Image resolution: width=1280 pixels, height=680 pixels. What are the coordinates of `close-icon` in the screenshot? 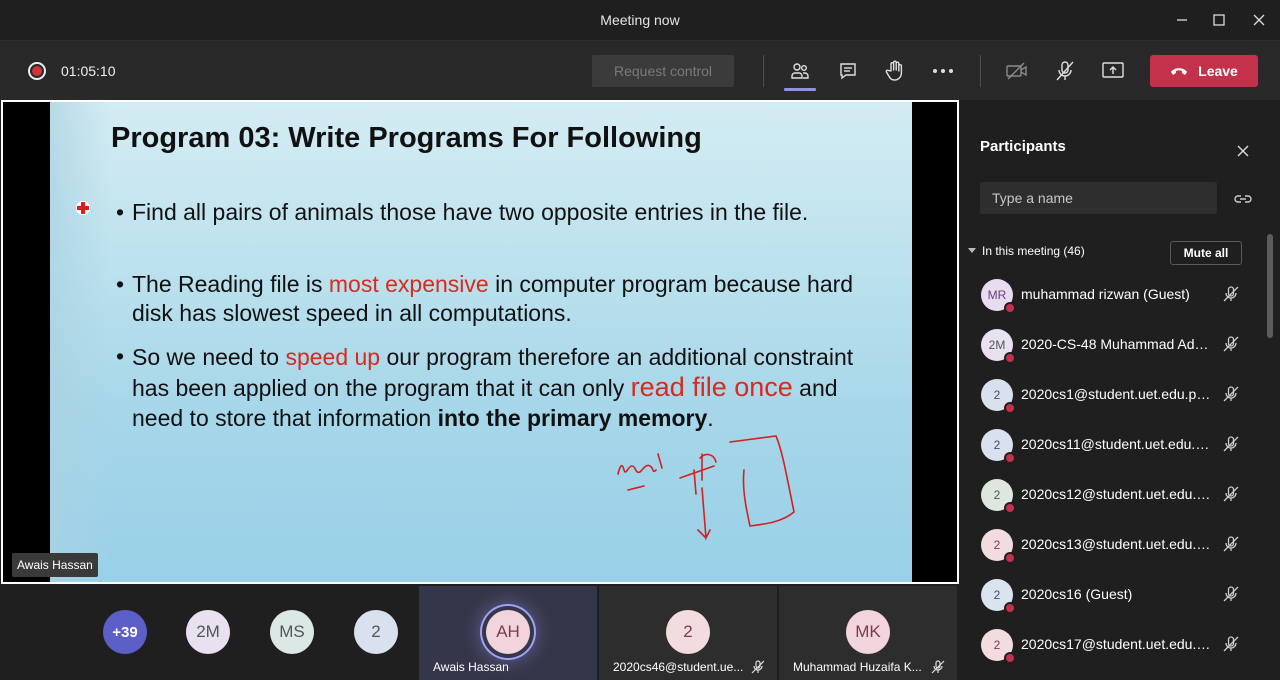 It's located at (1259, 20).